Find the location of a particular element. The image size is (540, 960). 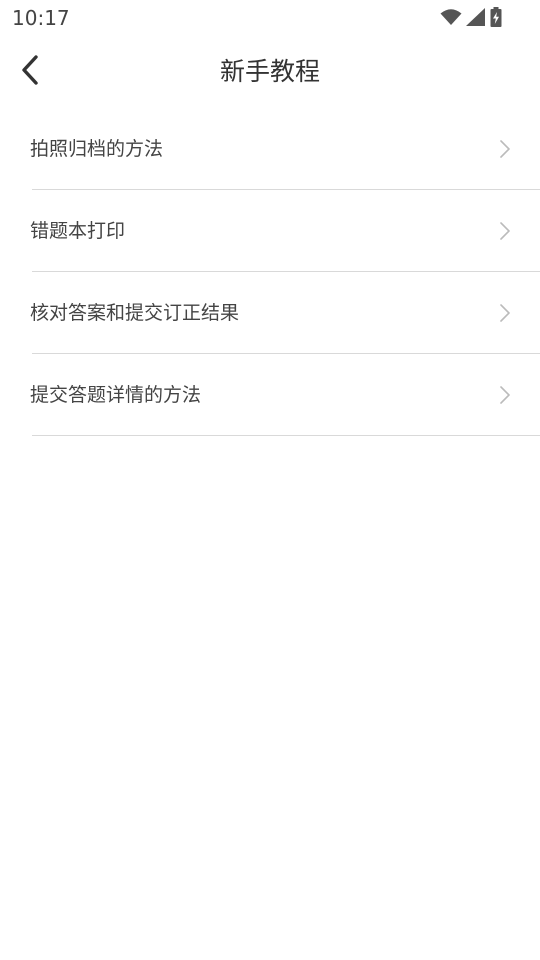

list-item-label: 核对答案和提交订正结果 is located at coordinates (135, 313).